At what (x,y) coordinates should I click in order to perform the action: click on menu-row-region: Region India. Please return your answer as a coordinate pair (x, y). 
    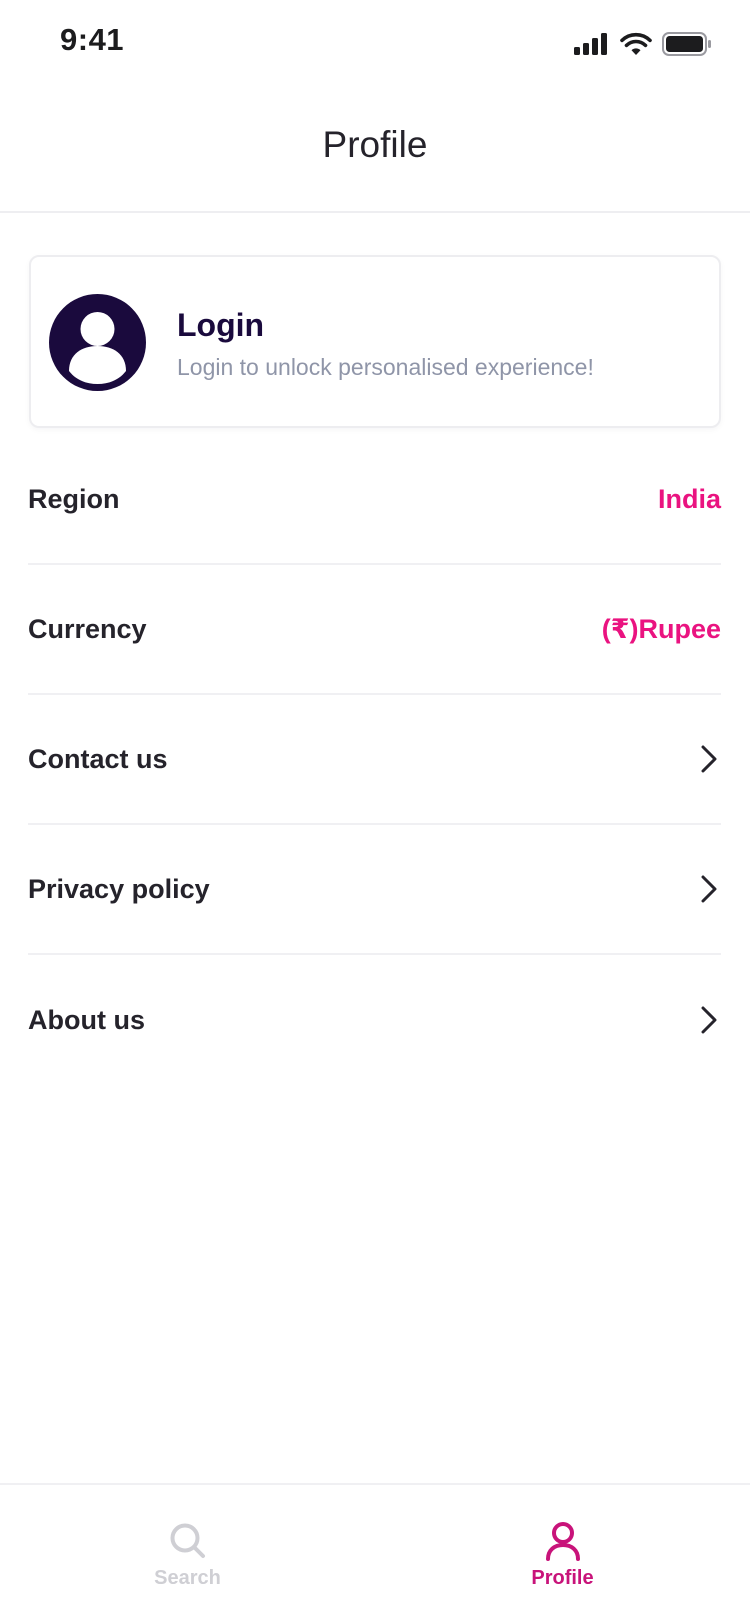
    Looking at the image, I should click on (374, 500).